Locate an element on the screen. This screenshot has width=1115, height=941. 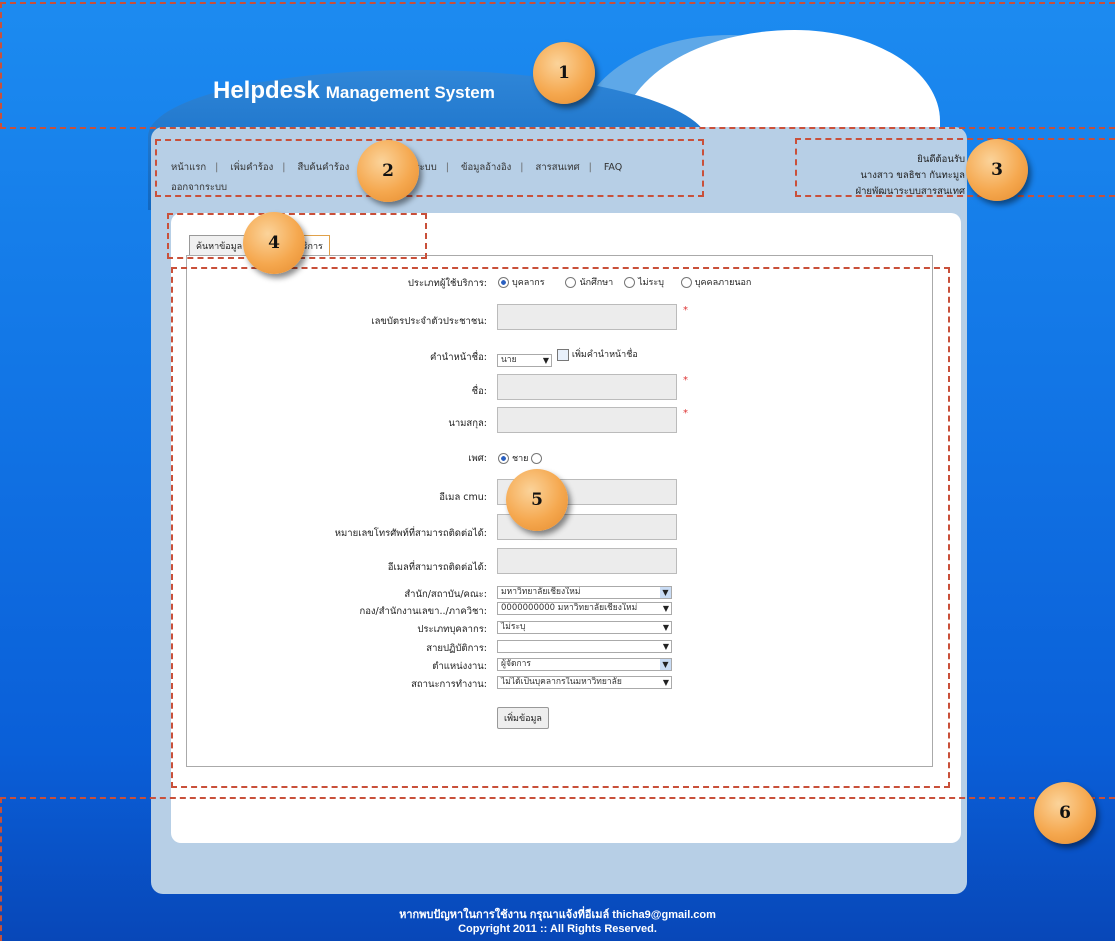
marker-3: 3 is located at coordinates (997, 170).